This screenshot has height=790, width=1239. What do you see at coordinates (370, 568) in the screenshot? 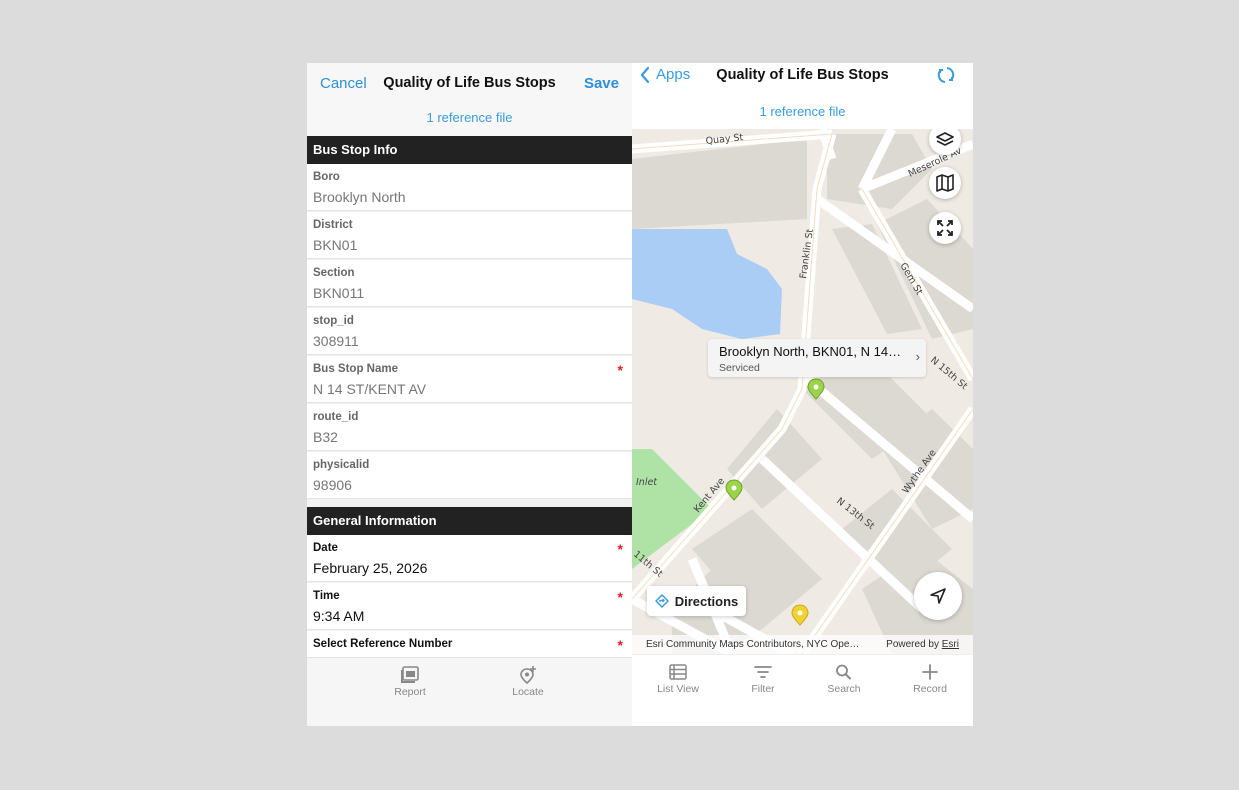
I see `date-value: February 25, 2026` at bounding box center [370, 568].